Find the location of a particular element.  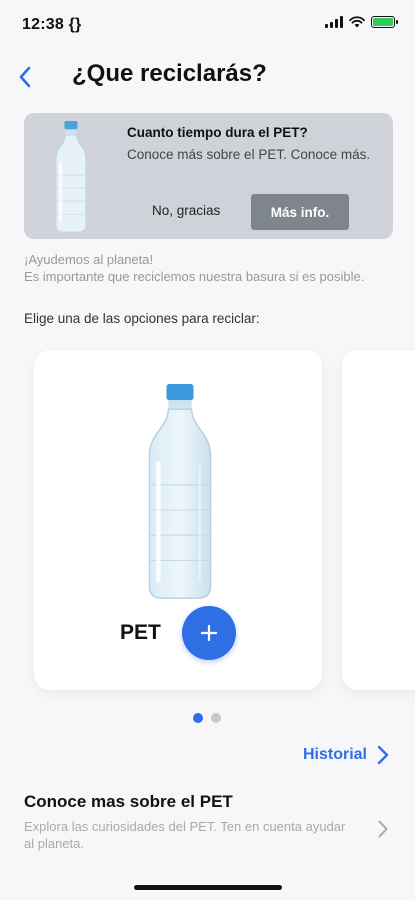

wifi-icon is located at coordinates (357, 22).